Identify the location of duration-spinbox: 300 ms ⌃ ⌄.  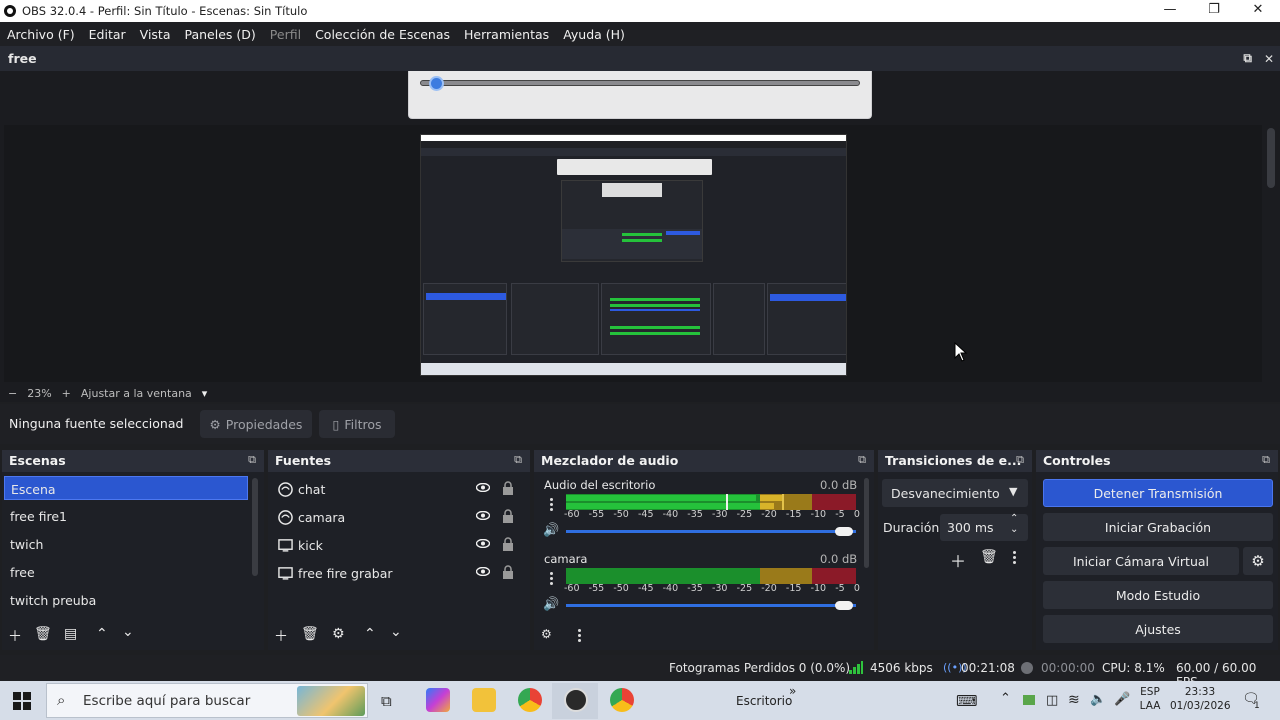
(984, 527).